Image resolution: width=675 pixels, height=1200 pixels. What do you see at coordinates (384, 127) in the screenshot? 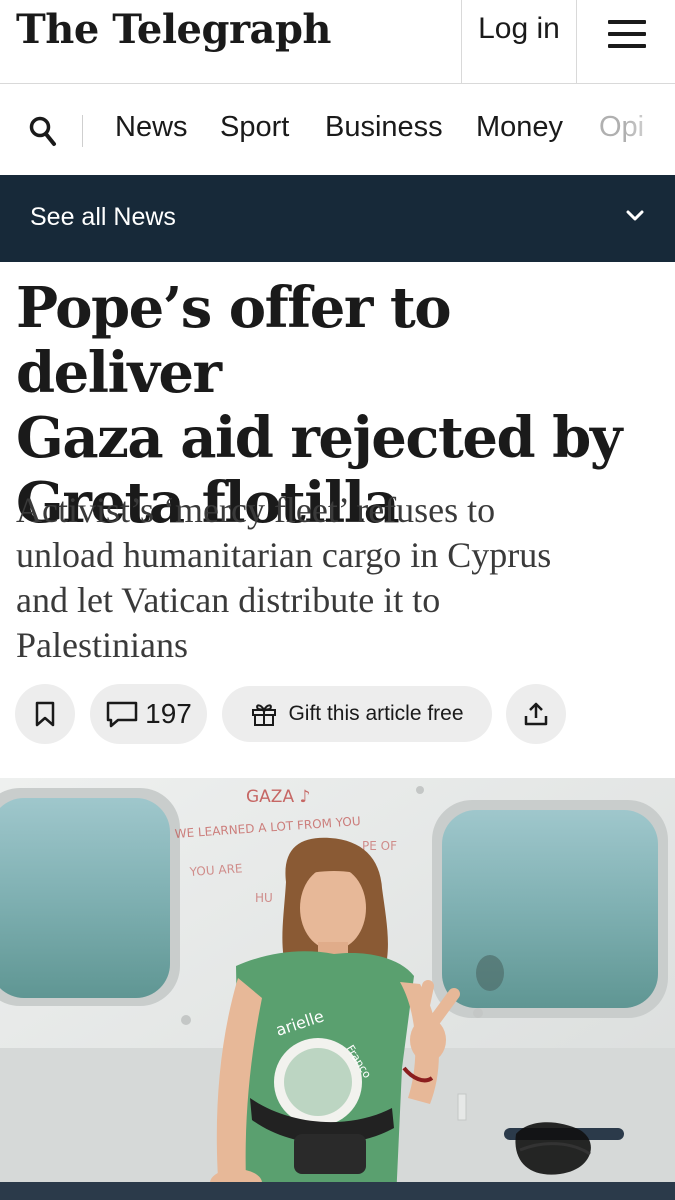
I see `nav-item-business: Business` at bounding box center [384, 127].